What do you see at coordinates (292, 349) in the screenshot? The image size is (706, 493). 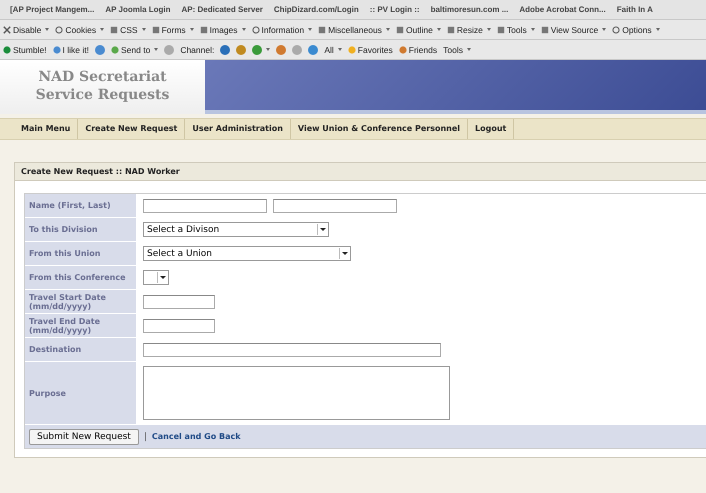 I see `destination-field` at bounding box center [292, 349].